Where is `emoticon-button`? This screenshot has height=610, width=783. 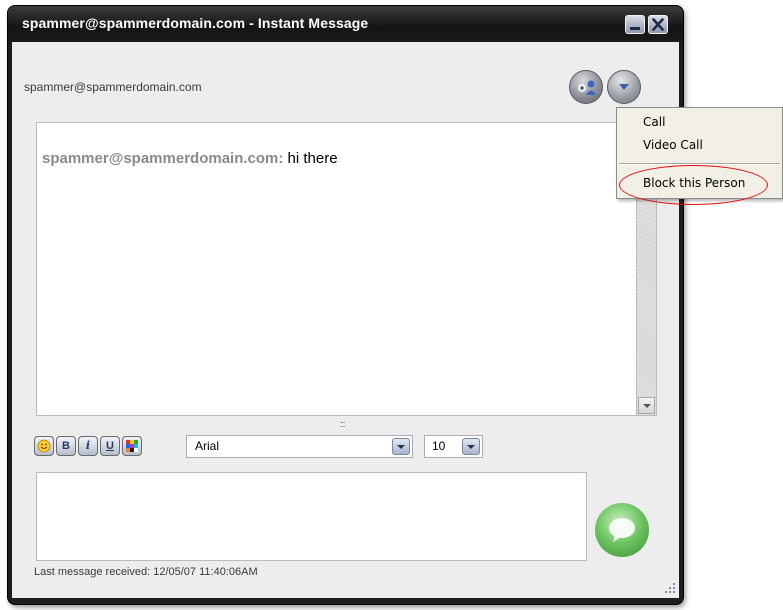 emoticon-button is located at coordinates (44, 446).